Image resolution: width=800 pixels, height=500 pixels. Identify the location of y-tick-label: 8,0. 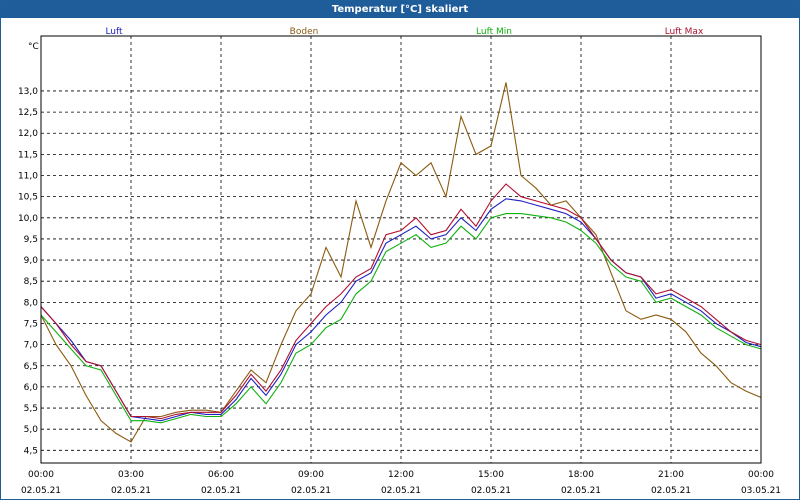
(31, 303).